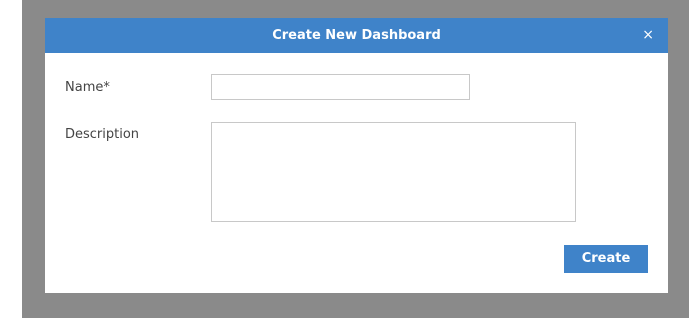 This screenshot has height=318, width=689. Describe the element at coordinates (102, 134) in the screenshot. I see `description-label: Description` at that location.